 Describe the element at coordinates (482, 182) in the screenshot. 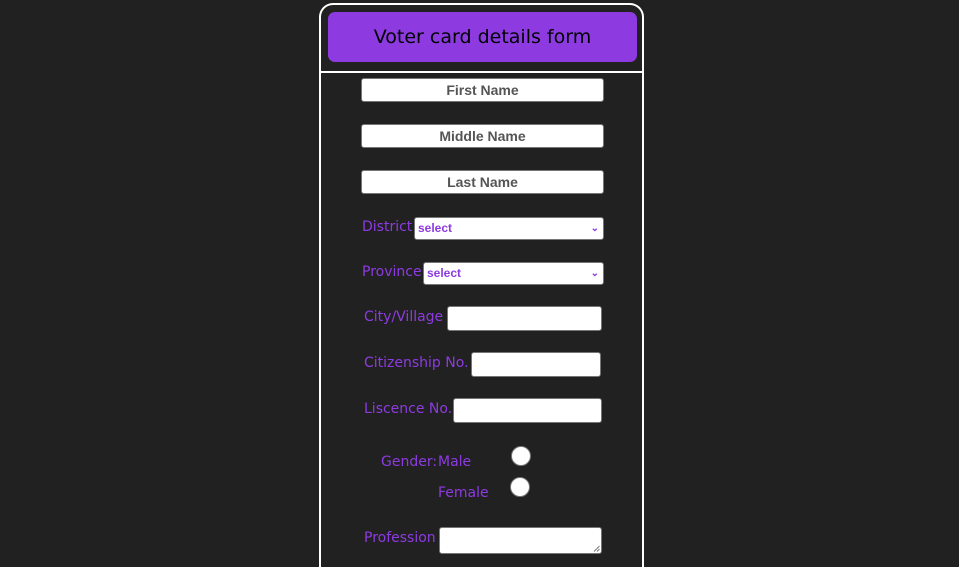

I see `last-name-input` at that location.